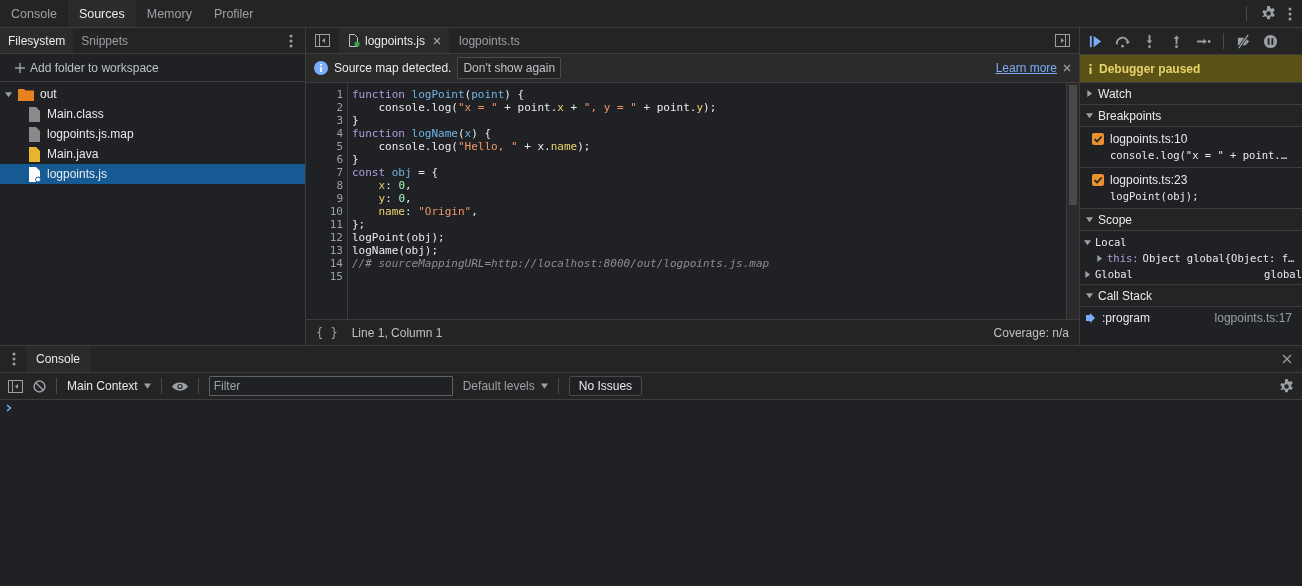 Image resolution: width=1302 pixels, height=586 pixels. What do you see at coordinates (509, 68) in the screenshot?
I see `dismiss-button: Don't show again` at bounding box center [509, 68].